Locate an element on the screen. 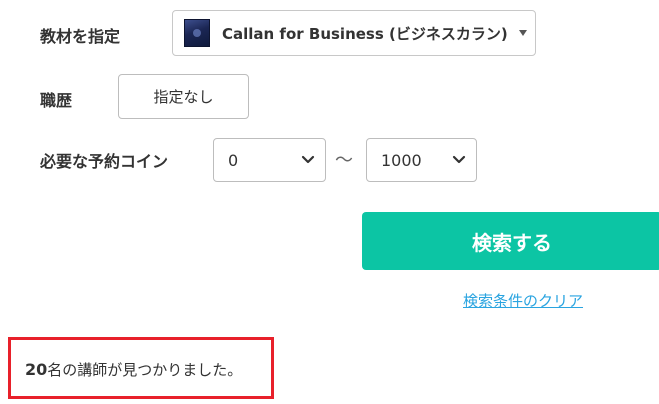 The width and height of the screenshot is (659, 404). result-highlight-box: 20名の講師が見つかりました。 is located at coordinates (141, 368).